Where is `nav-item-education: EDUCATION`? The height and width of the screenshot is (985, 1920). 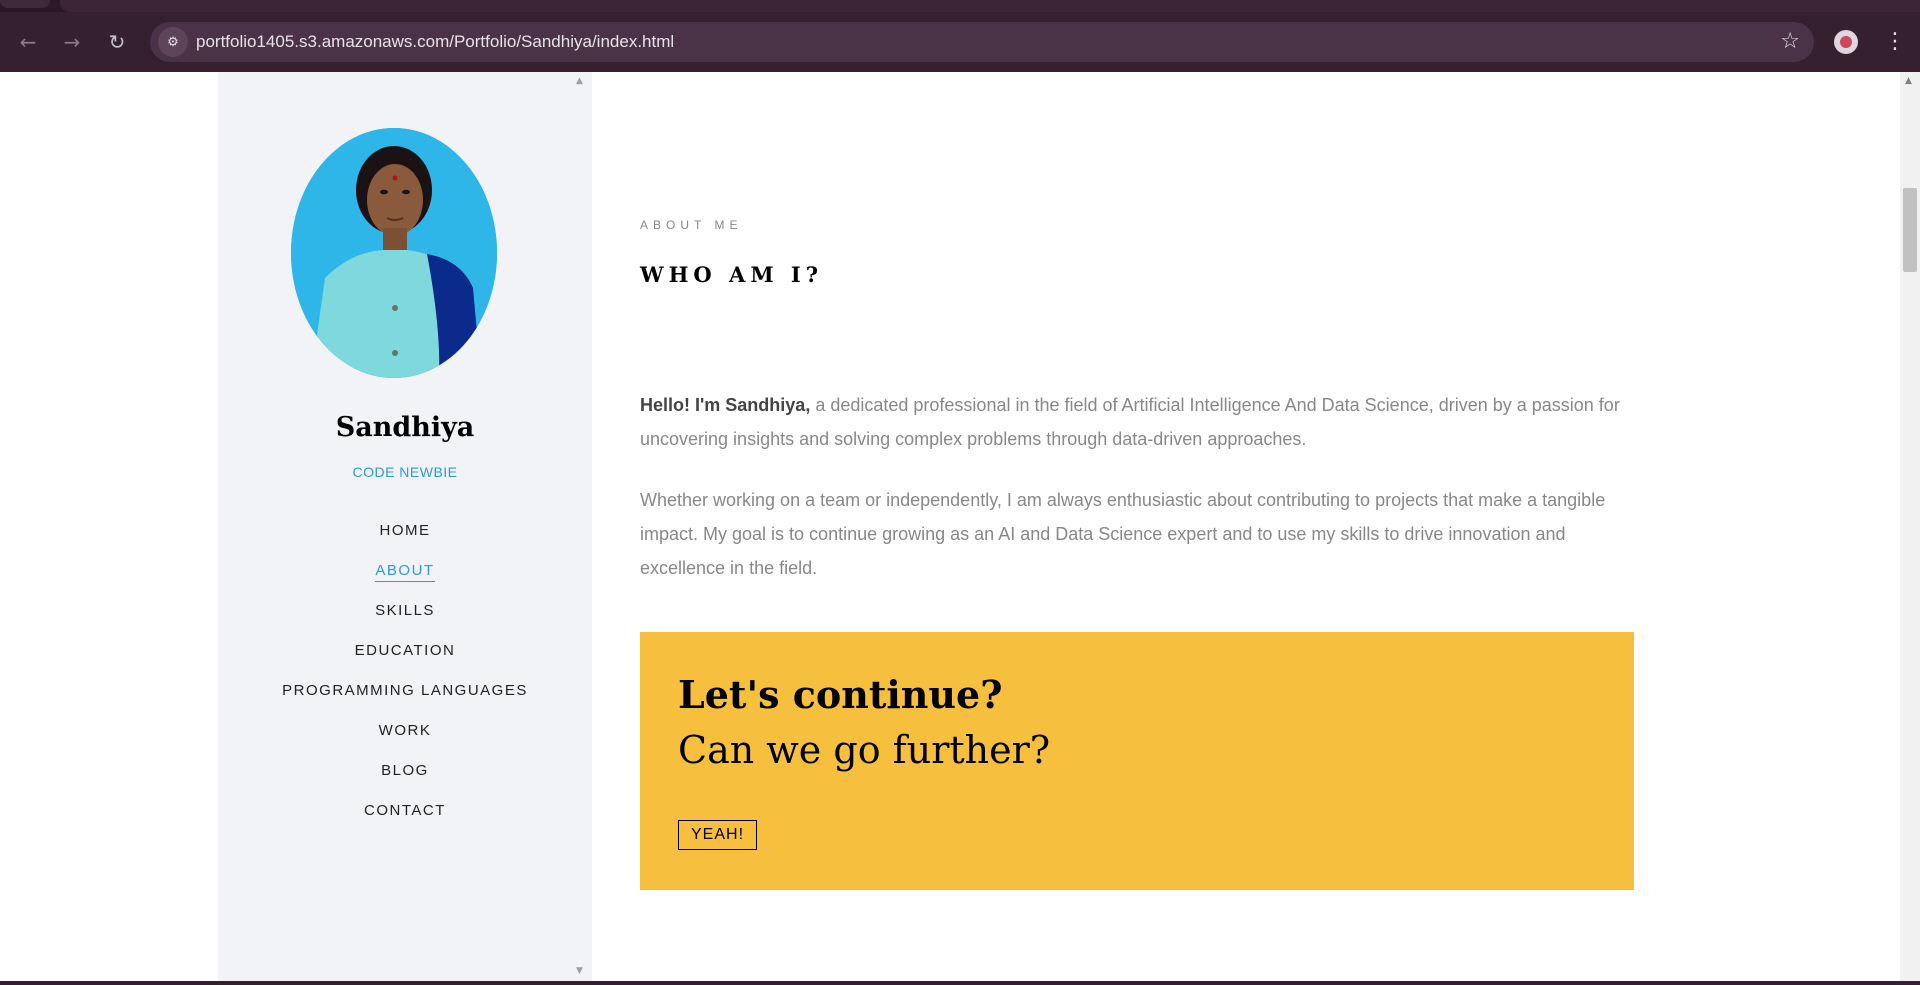 nav-item-education: EDUCATION is located at coordinates (405, 660).